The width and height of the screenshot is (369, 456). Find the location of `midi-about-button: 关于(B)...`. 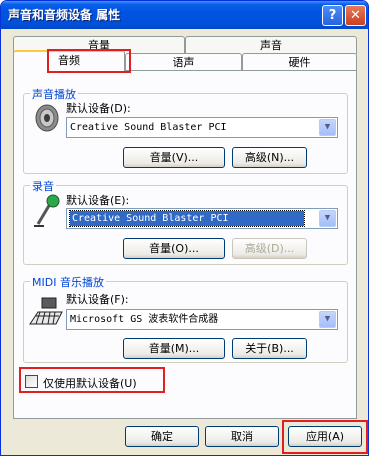

midi-about-button: 关于(B)... is located at coordinates (269, 348).